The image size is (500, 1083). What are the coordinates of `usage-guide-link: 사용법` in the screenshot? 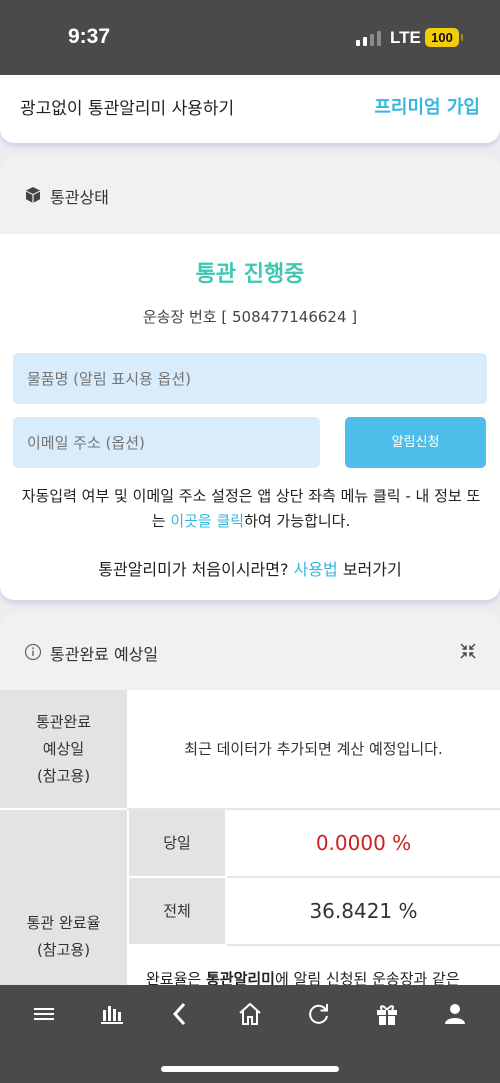 It's located at (316, 569).